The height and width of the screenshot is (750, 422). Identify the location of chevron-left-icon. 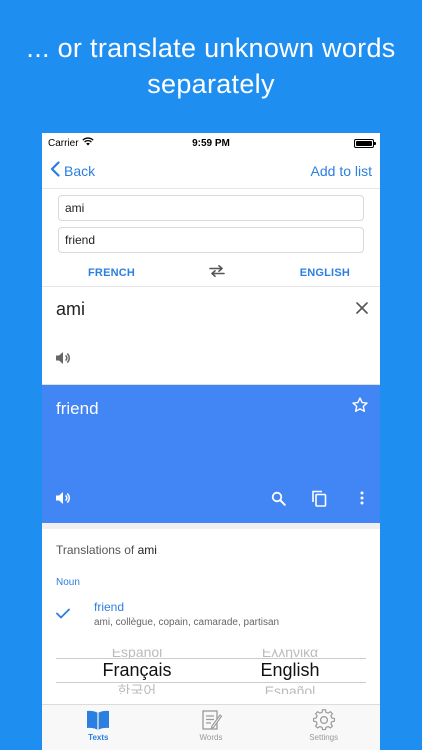
(55, 170).